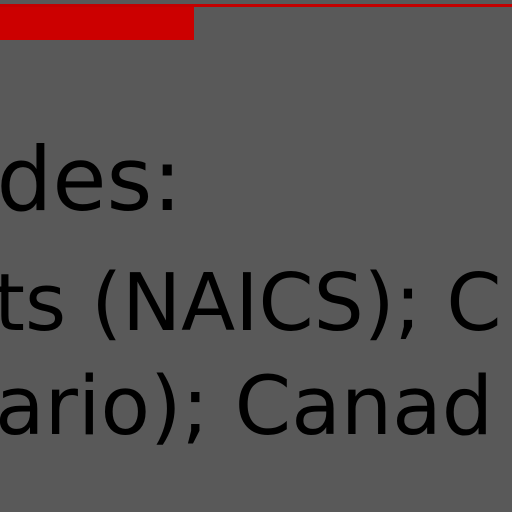 The width and height of the screenshot is (512, 512). I want to click on slide-heading-fragment: des:, so click(91, 179).